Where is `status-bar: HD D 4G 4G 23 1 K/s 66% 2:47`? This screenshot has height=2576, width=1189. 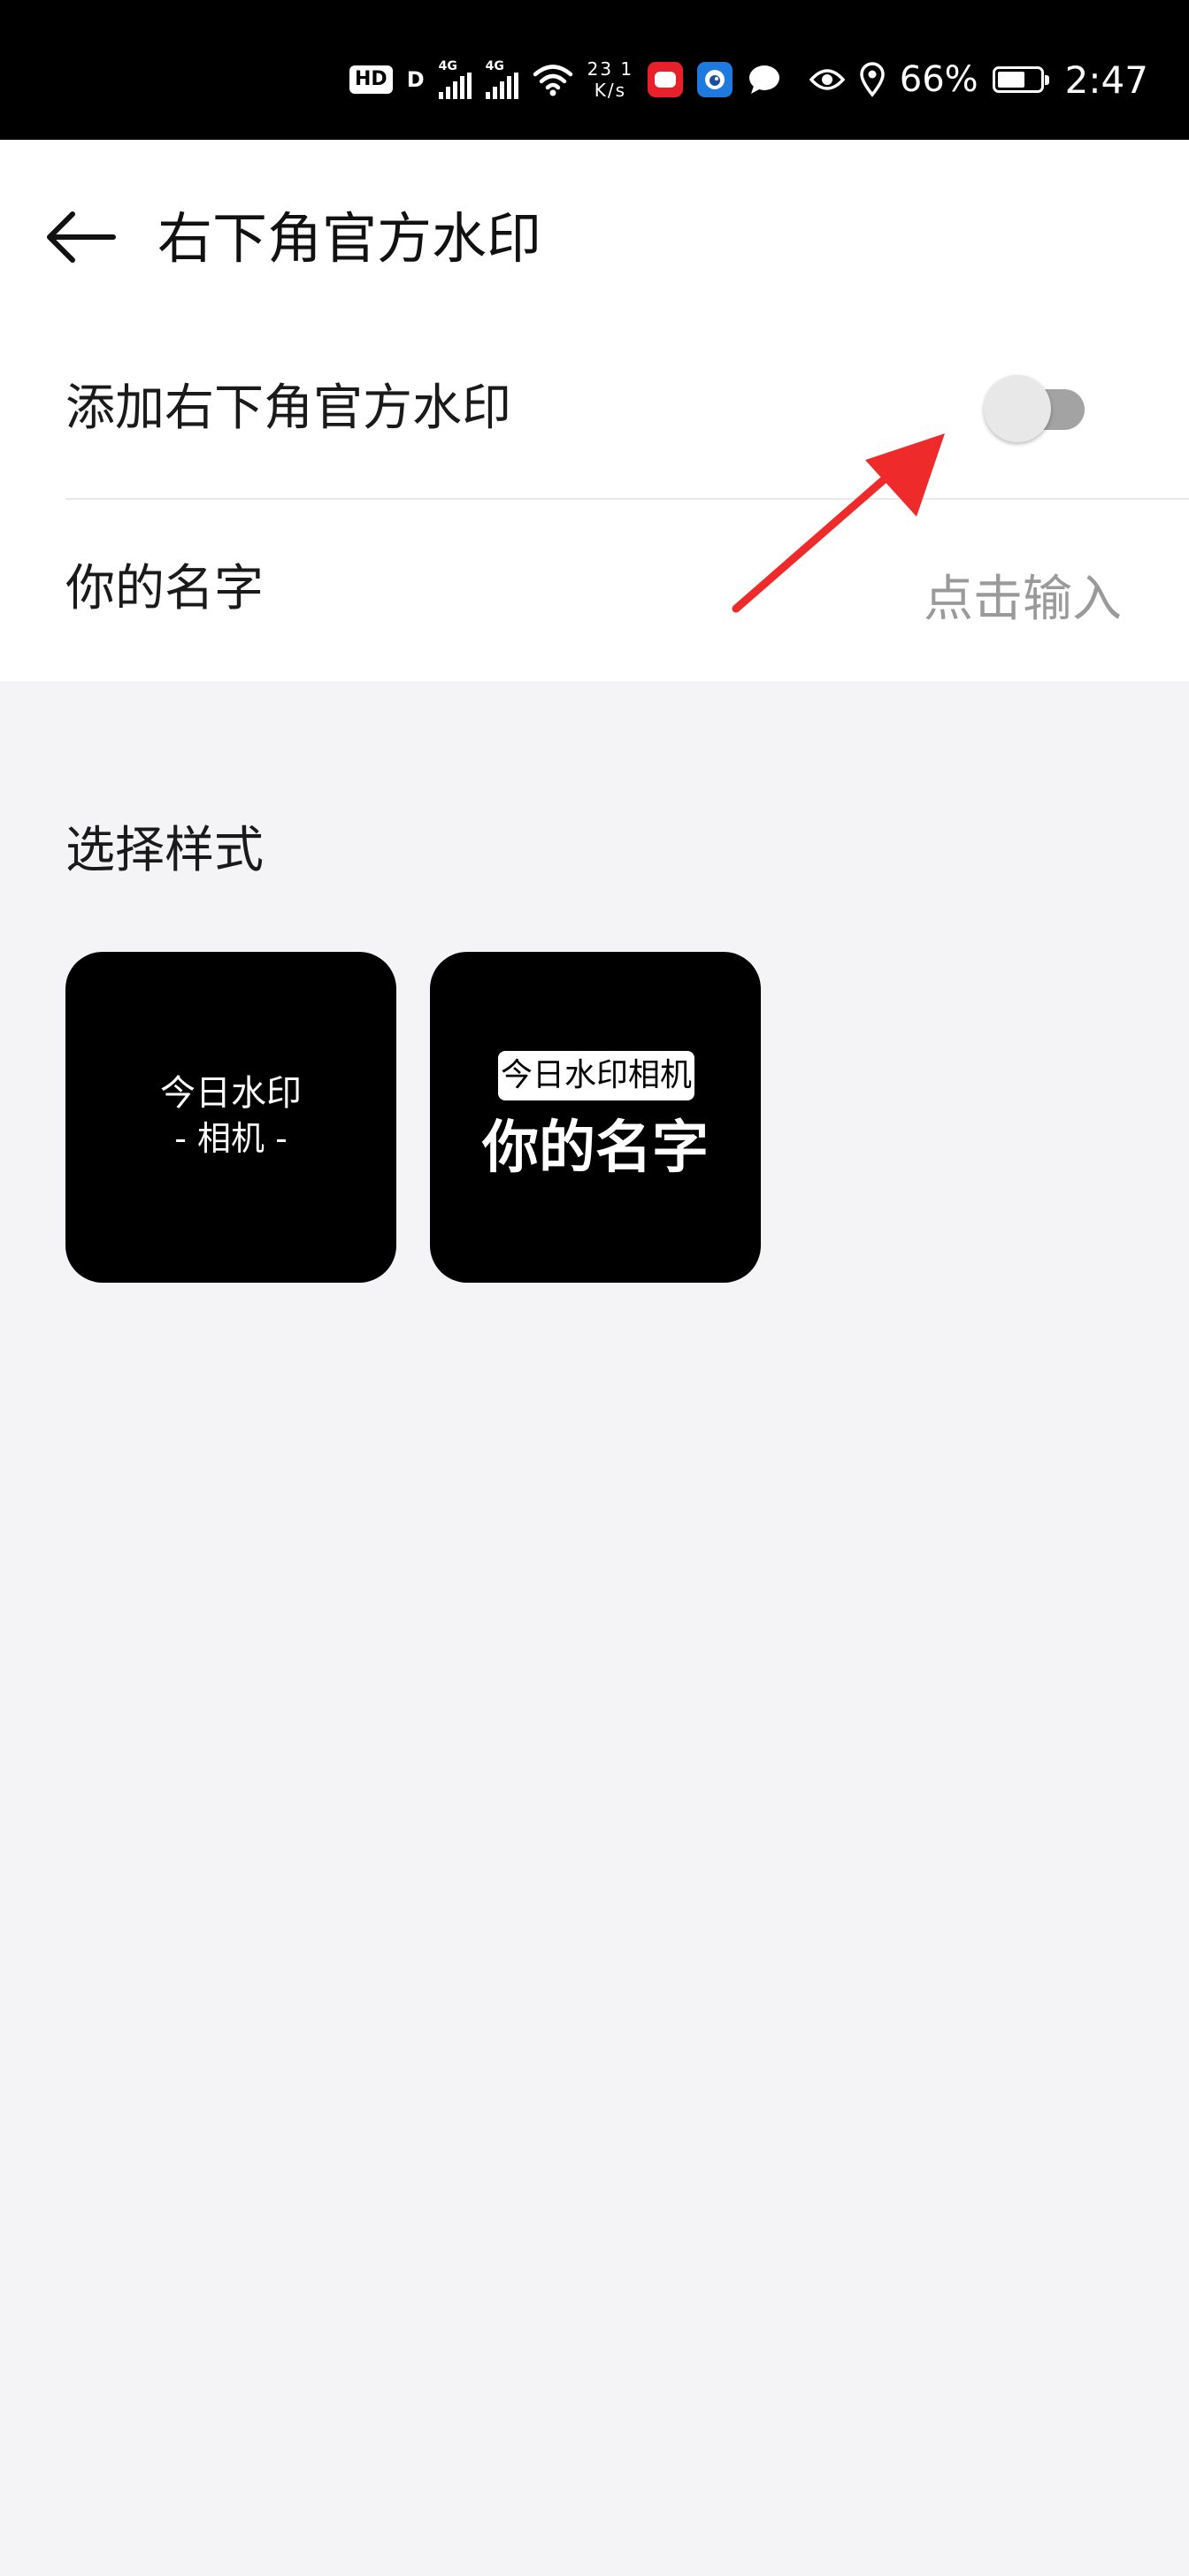
status-bar: HD D 4G 4G 23 1 K/s 66% 2:47 is located at coordinates (594, 70).